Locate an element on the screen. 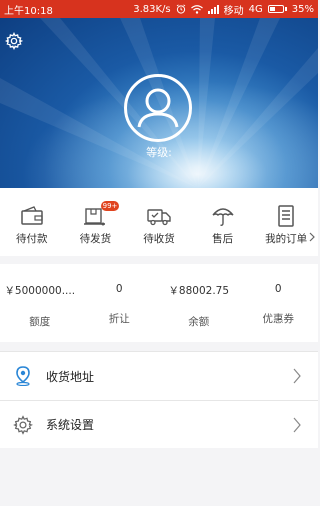 The height and width of the screenshot is (506, 320). avatar is located at coordinates (158, 108).